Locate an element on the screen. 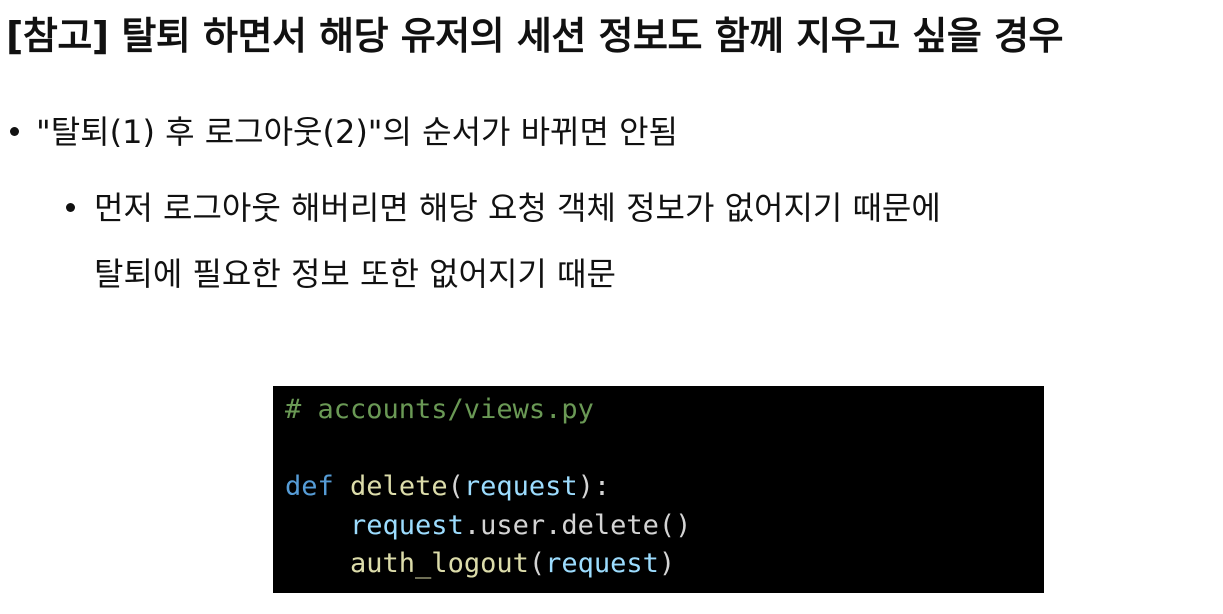  sub-bullet-item-reason: 먼저 로그아웃 해버리면 해당 요청 객체 정보가 없어지기 때문에 is located at coordinates (517, 208).